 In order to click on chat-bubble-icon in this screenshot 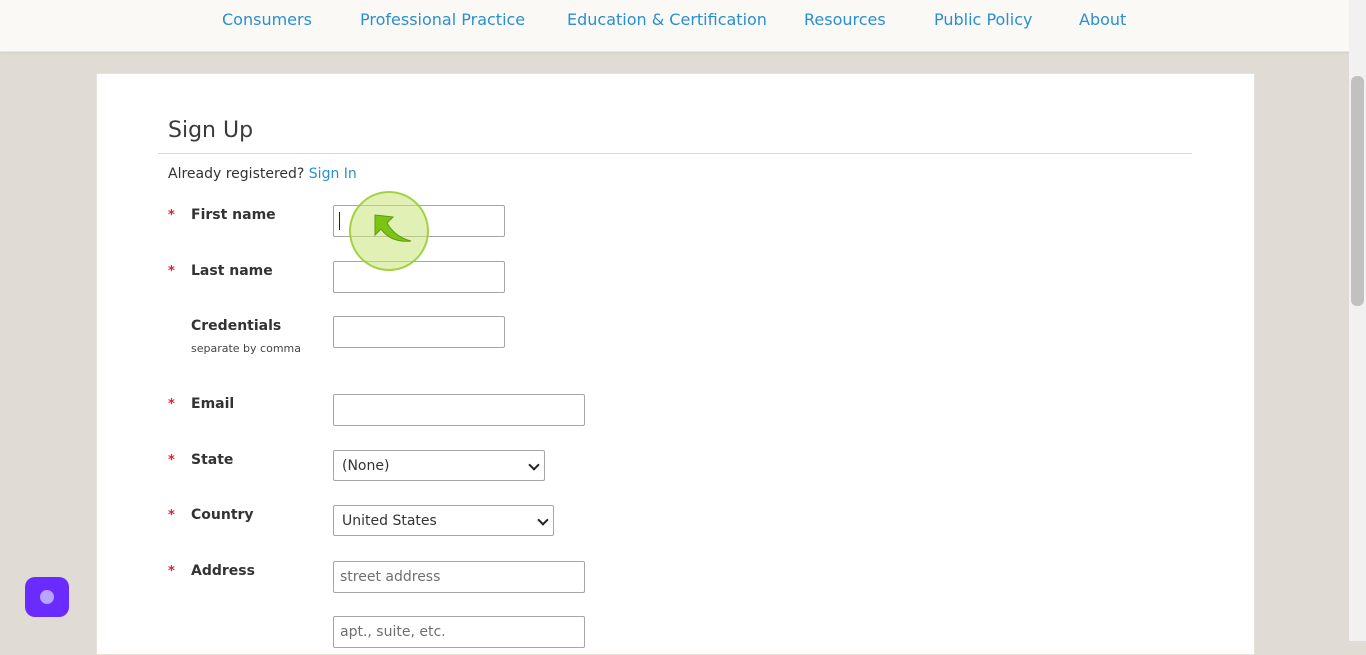, I will do `click(47, 597)`.